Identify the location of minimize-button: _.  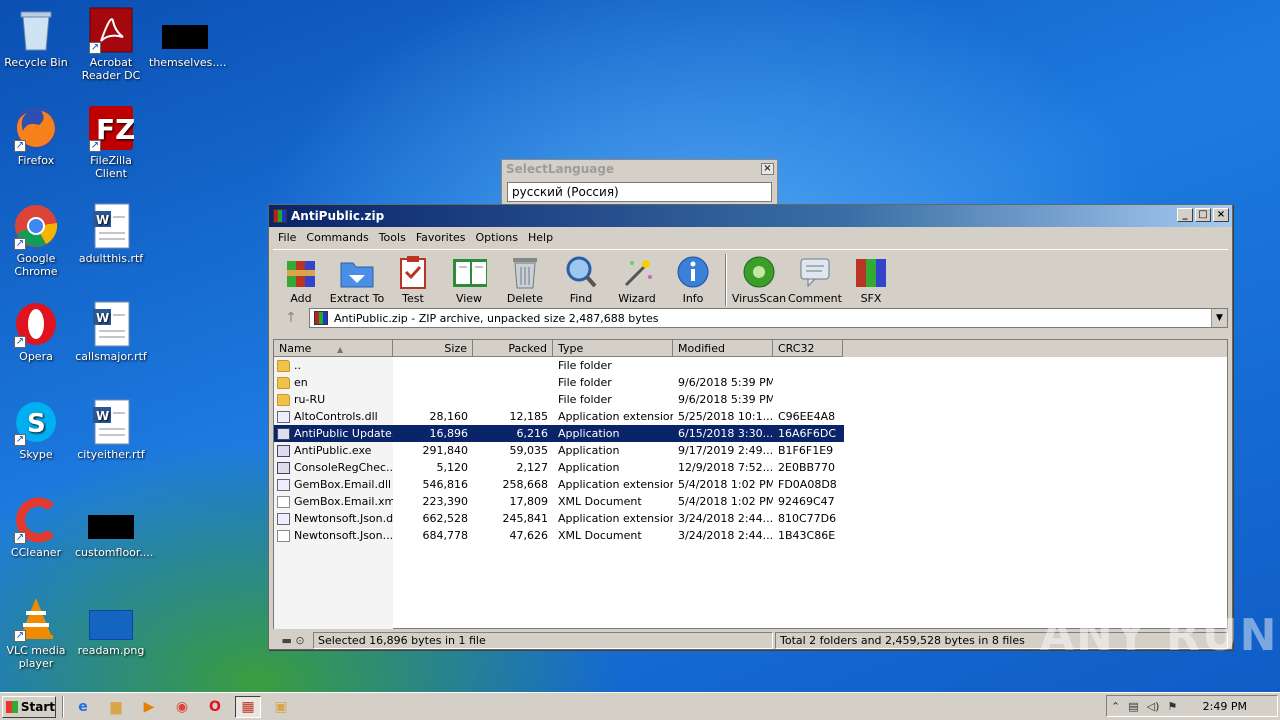
(1185, 215).